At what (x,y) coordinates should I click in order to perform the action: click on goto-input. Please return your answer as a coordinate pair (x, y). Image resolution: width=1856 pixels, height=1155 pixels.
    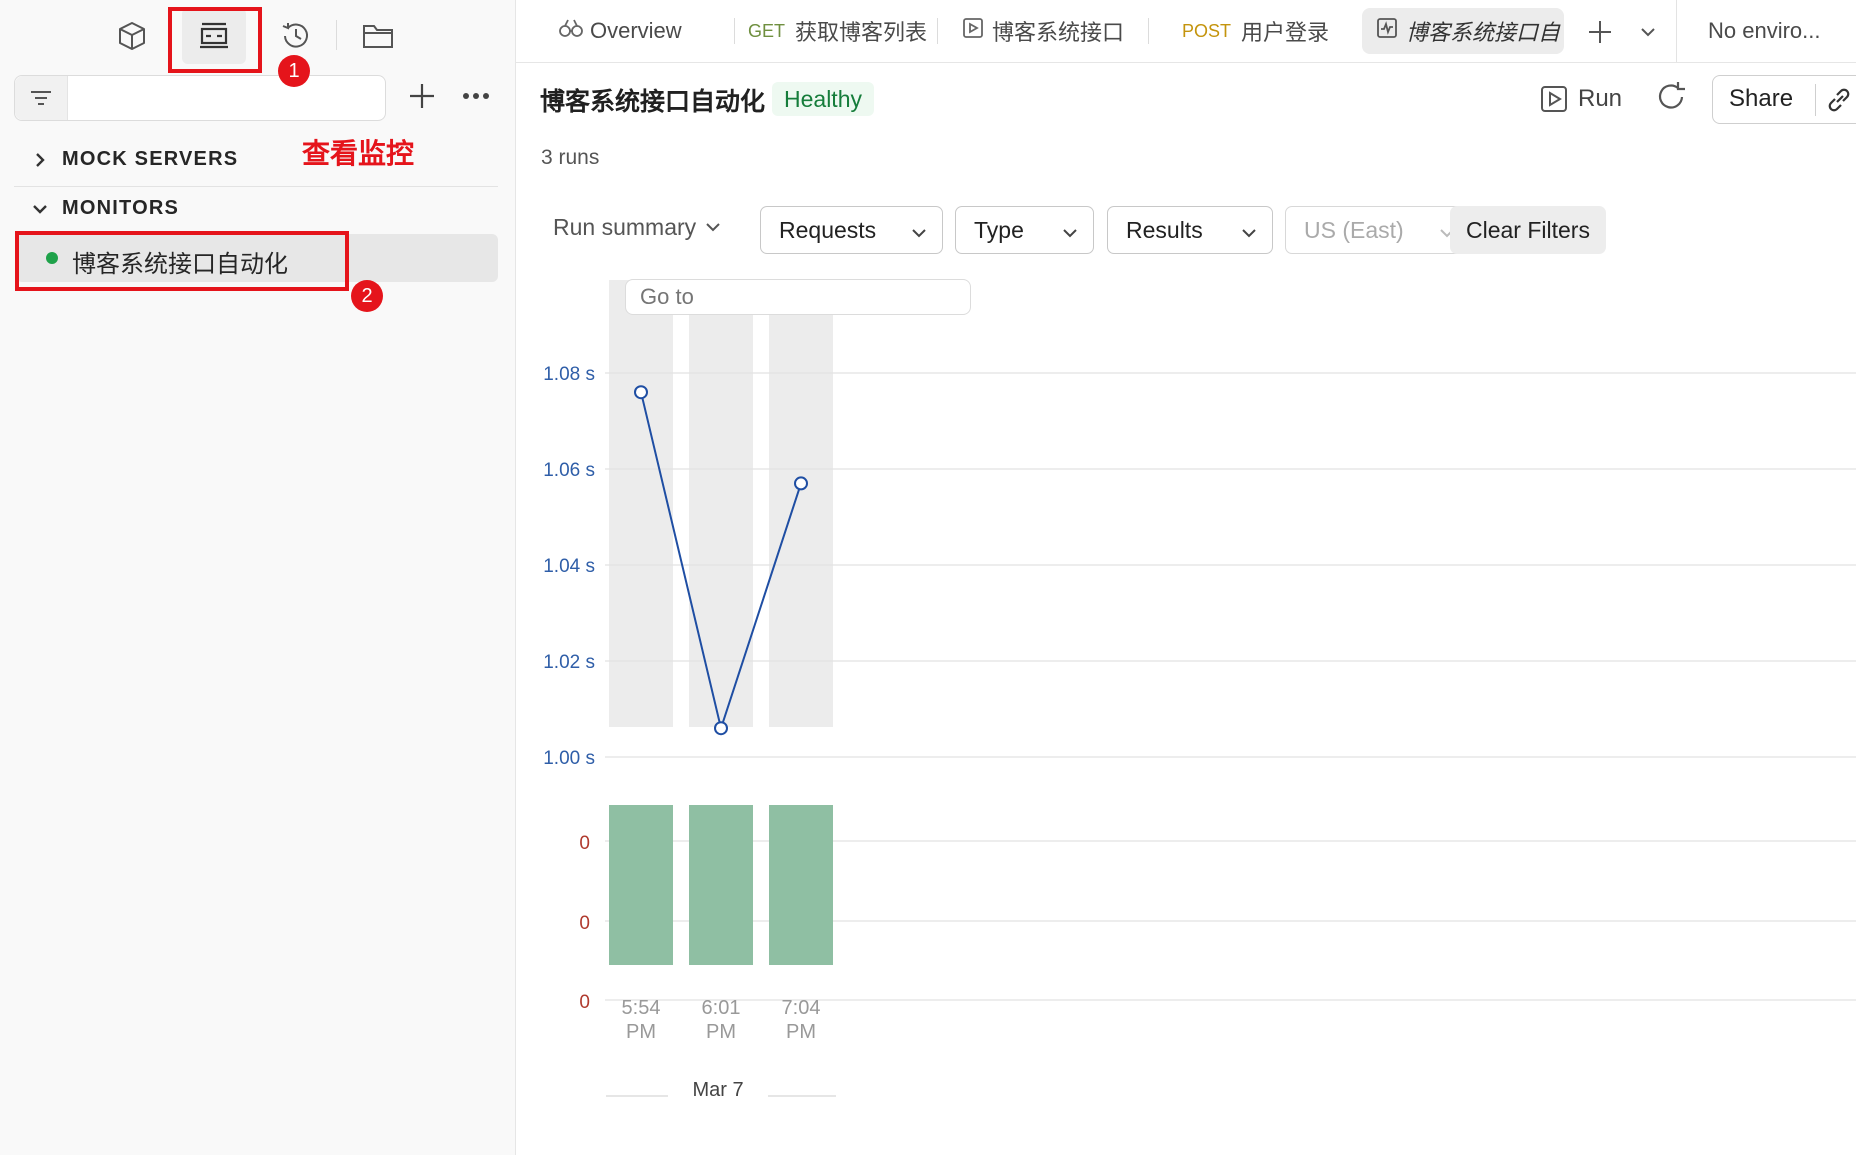
    Looking at the image, I should click on (798, 297).